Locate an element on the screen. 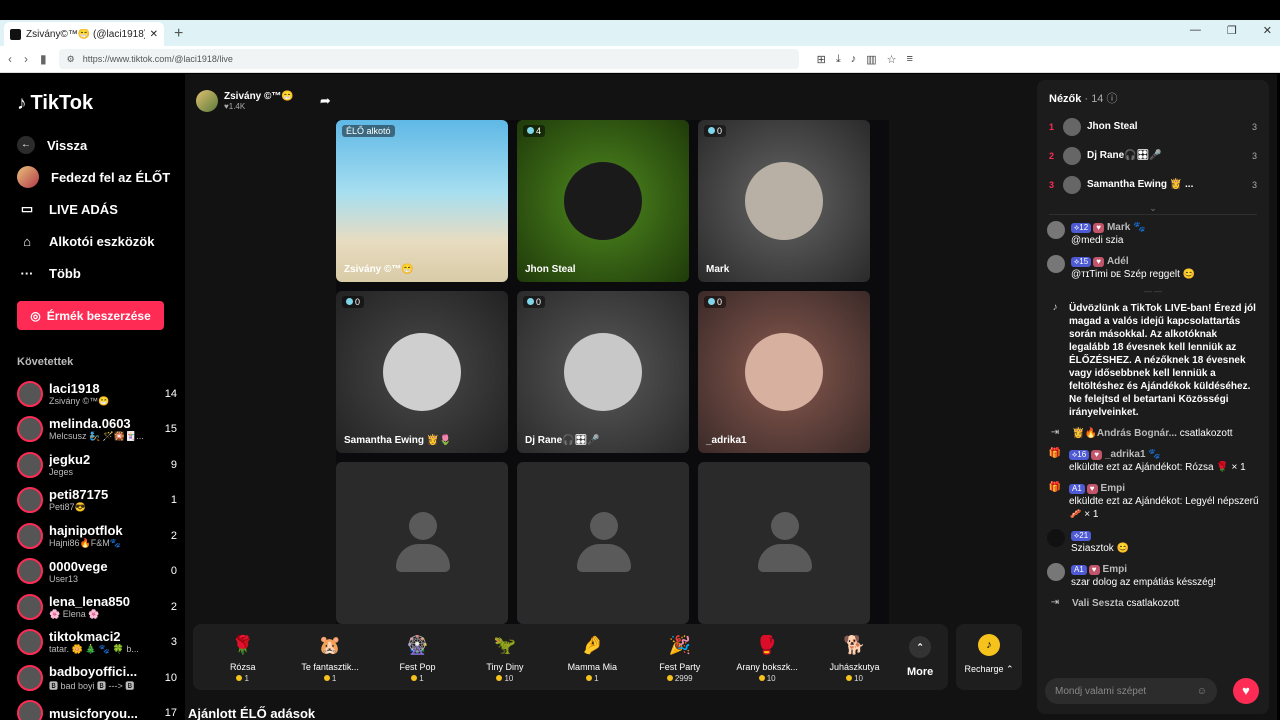 The image size is (1280, 720). recharge-label: Recharge ⌃ is located at coordinates (989, 669).